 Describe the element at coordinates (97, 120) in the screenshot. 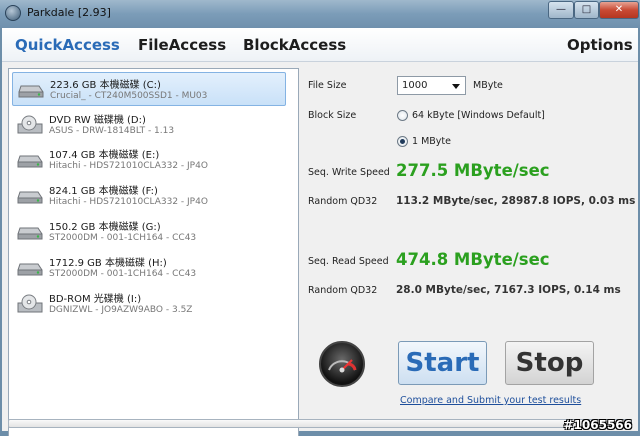

I see `drive-name: DVD RW 磁碟機 (D:)` at that location.